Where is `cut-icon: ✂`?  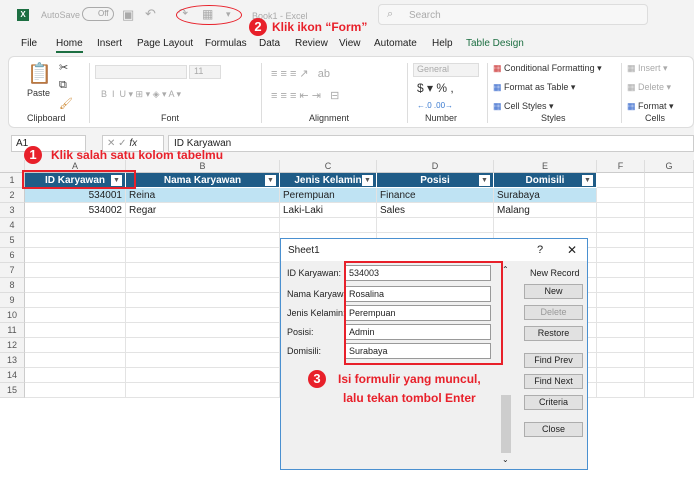
cut-icon: ✂ is located at coordinates (63, 67).